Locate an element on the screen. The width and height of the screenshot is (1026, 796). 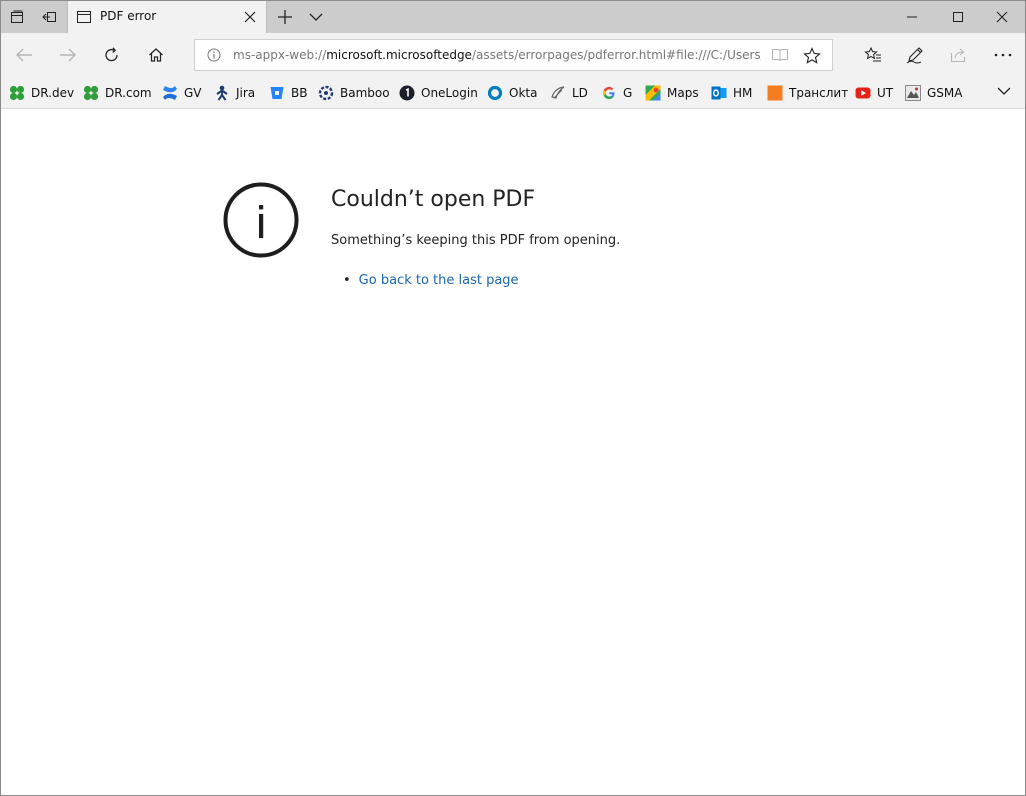
favorite-okta: Okta is located at coordinates (512, 93).